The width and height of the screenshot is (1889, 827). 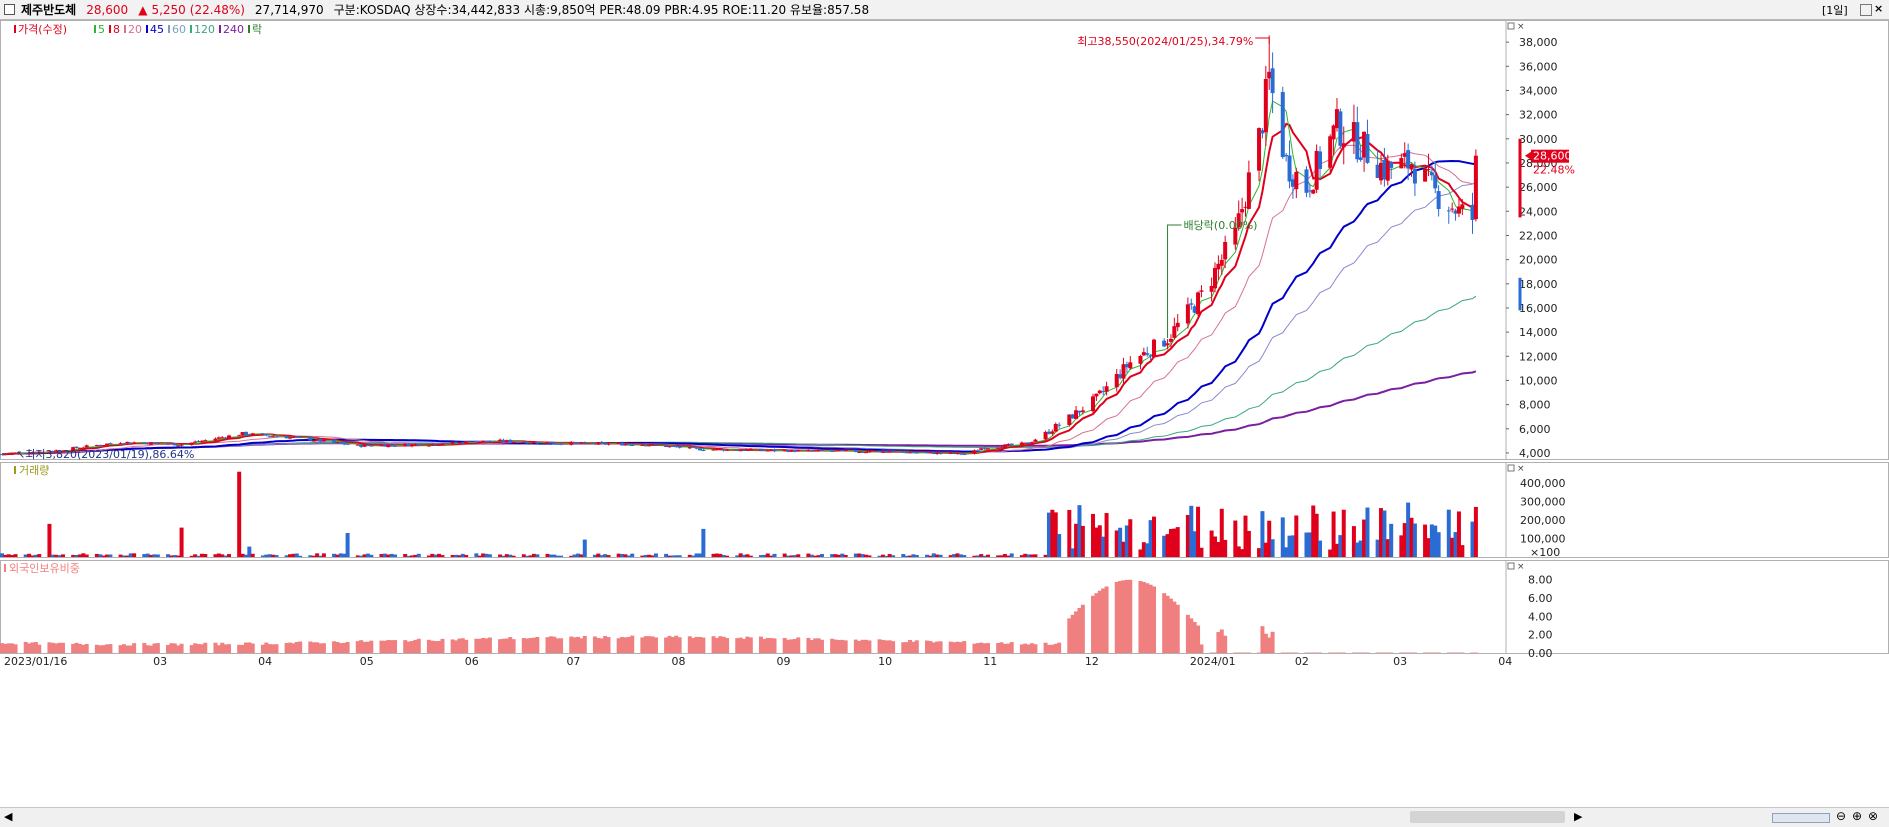 I want to click on volume-panel-restore-icon, so click(x=1511, y=468).